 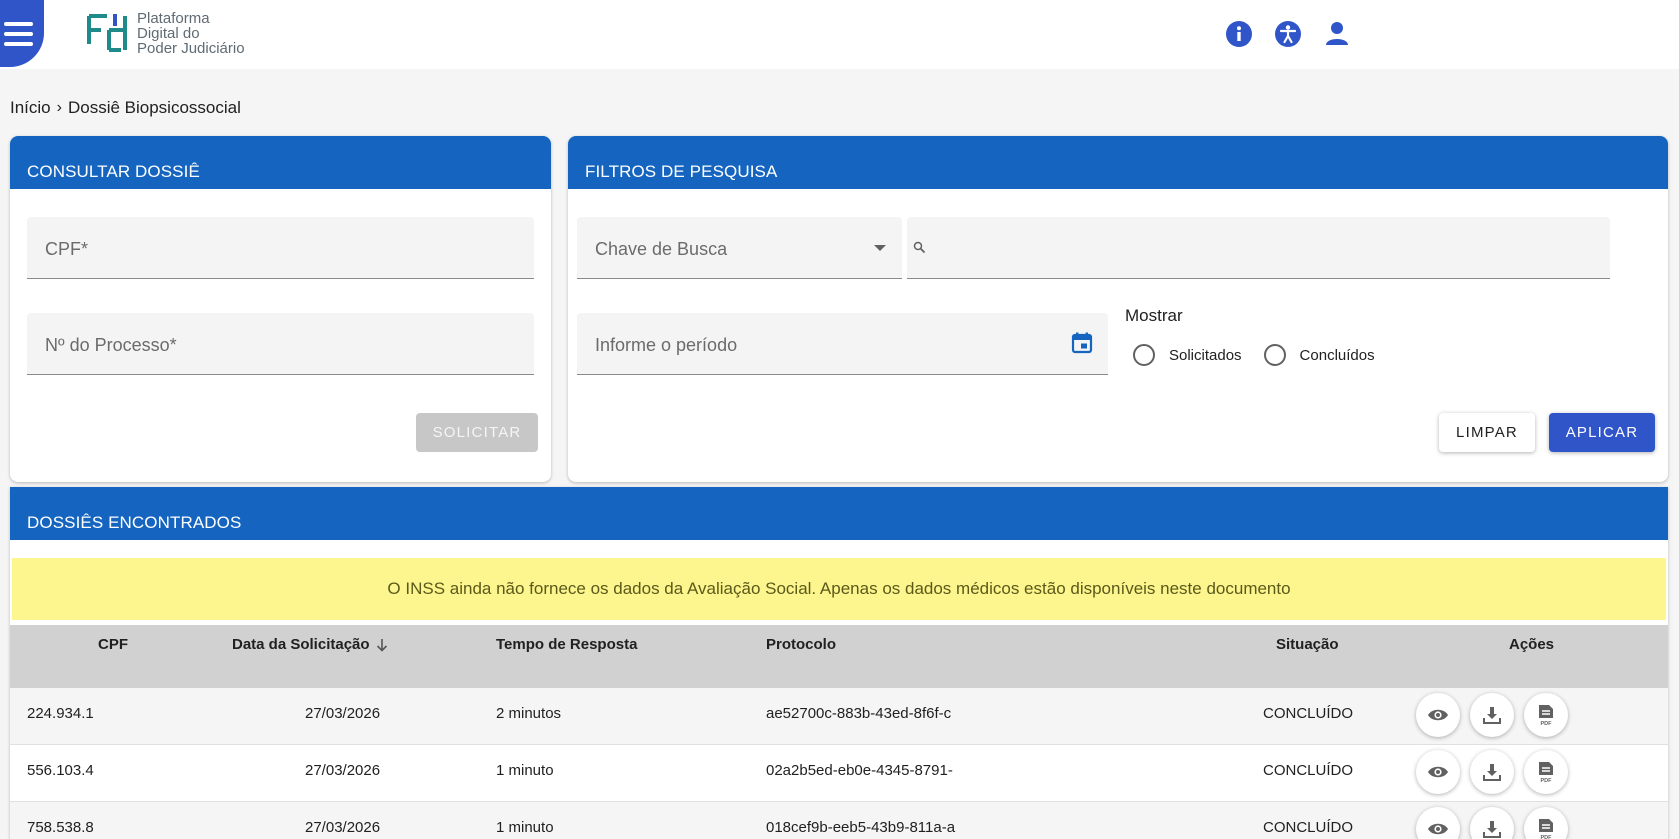 What do you see at coordinates (529, 713) in the screenshot?
I see `cell-tempo: 2 minutos` at bounding box center [529, 713].